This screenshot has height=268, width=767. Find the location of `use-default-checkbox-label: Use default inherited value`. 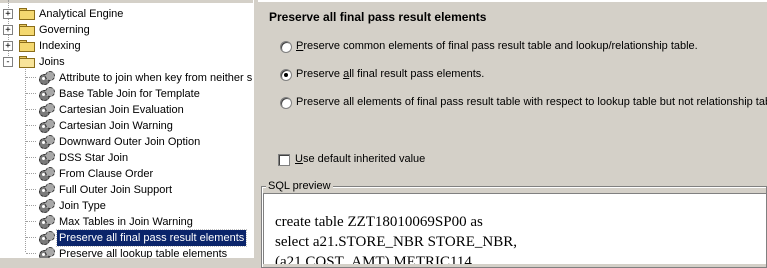

use-default-checkbox-label: Use default inherited value is located at coordinates (360, 159).